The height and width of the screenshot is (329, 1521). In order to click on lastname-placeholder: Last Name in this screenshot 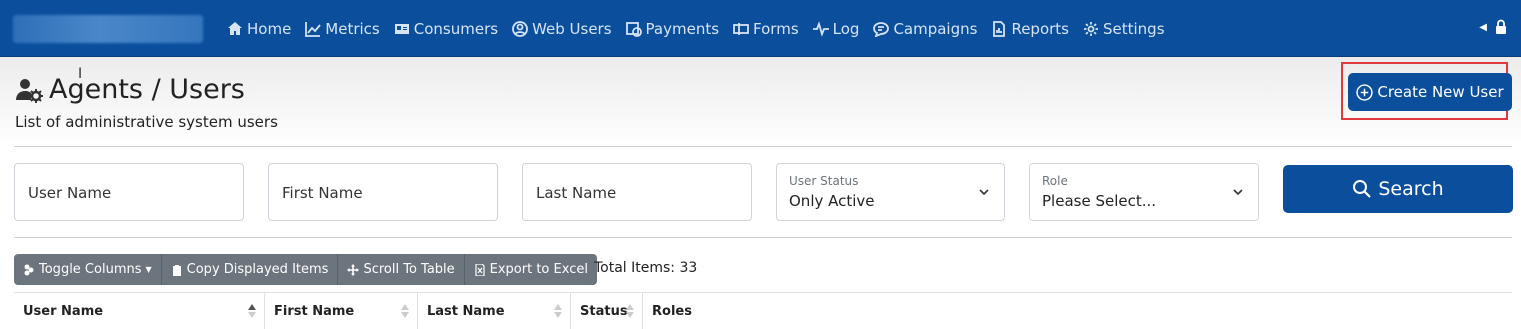, I will do `click(576, 193)`.